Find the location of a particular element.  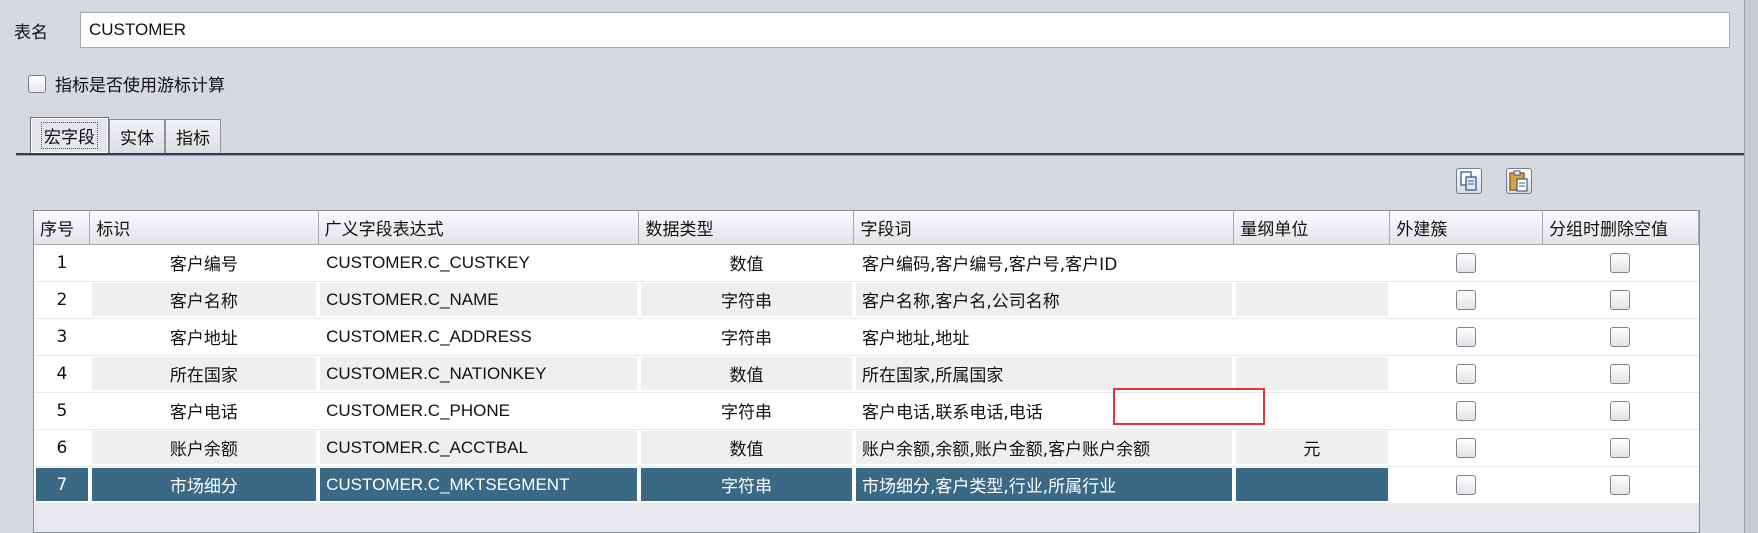

cell-no: 1 is located at coordinates (62, 262).